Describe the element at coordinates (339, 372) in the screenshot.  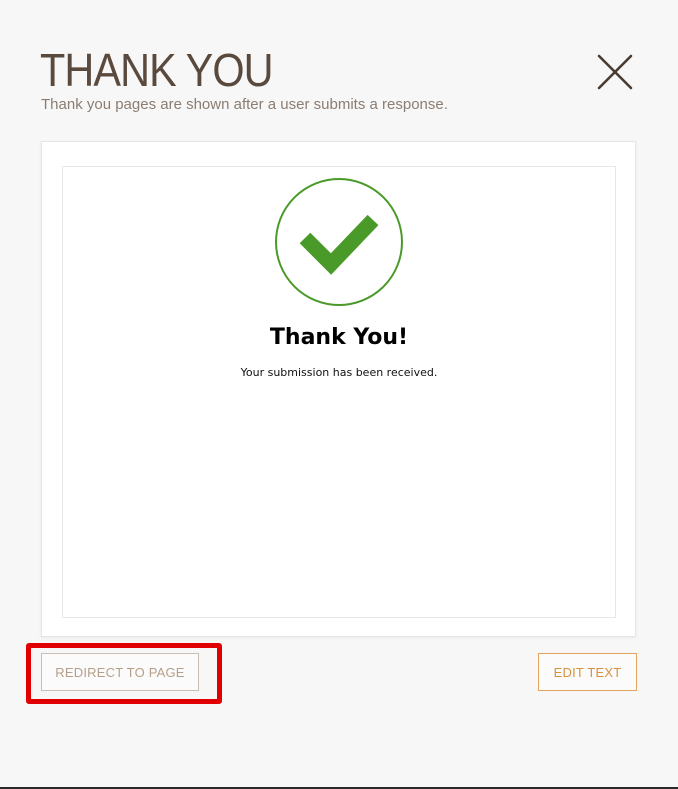
I see `thank-you-message: Your submission has been received.` at that location.